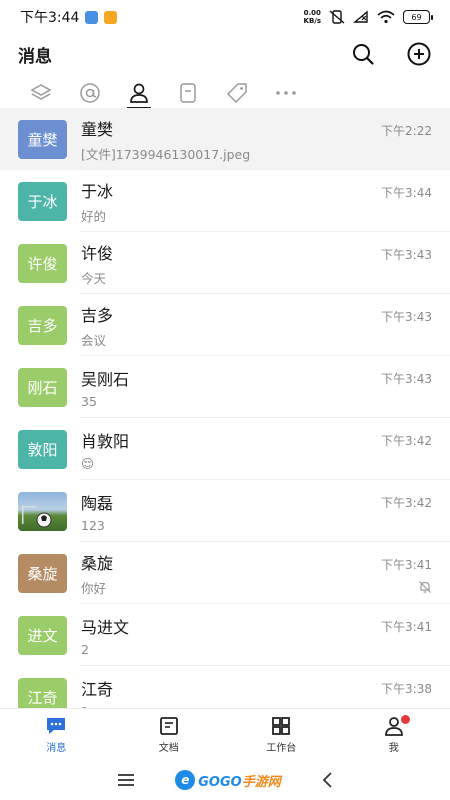  I want to click on contact-name: 马进文, so click(105, 627).